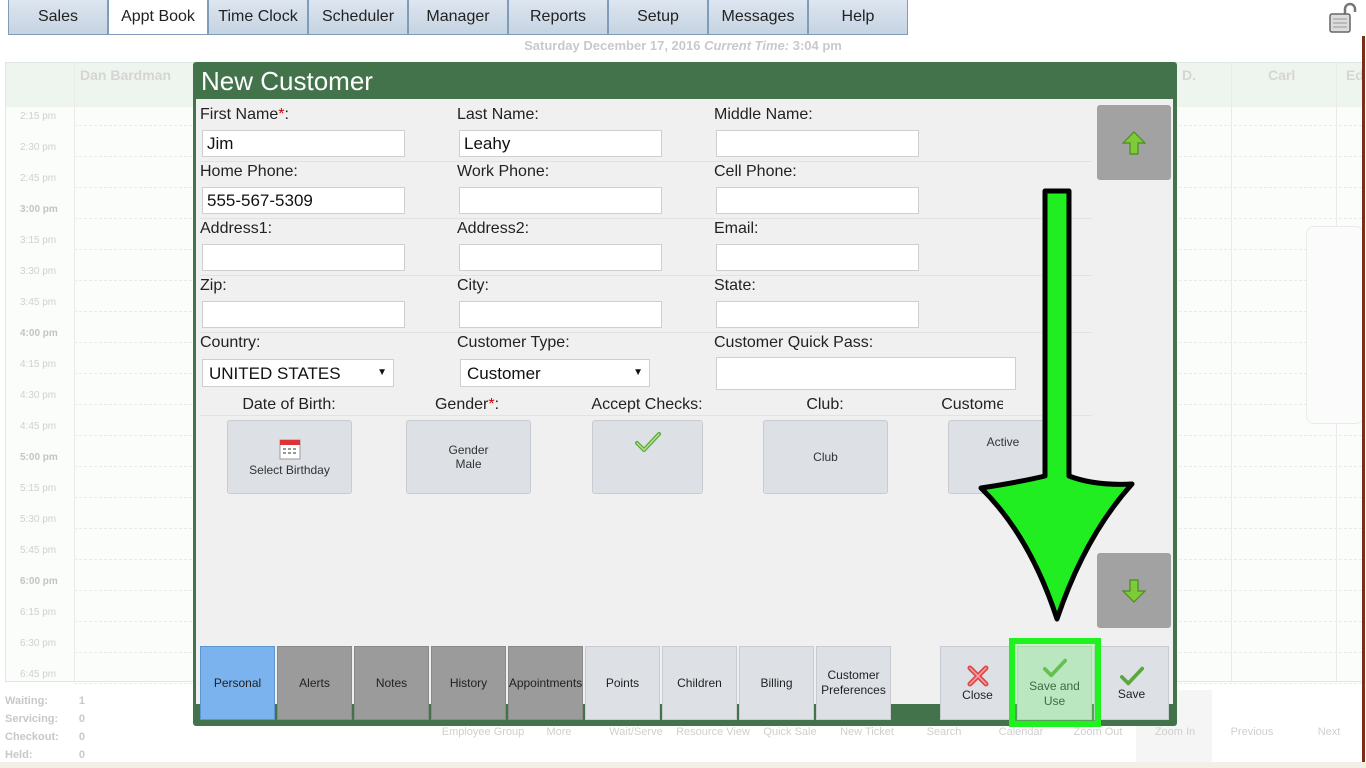  Describe the element at coordinates (503, 171) in the screenshot. I see `work-phone-label: Work Phone:` at that location.